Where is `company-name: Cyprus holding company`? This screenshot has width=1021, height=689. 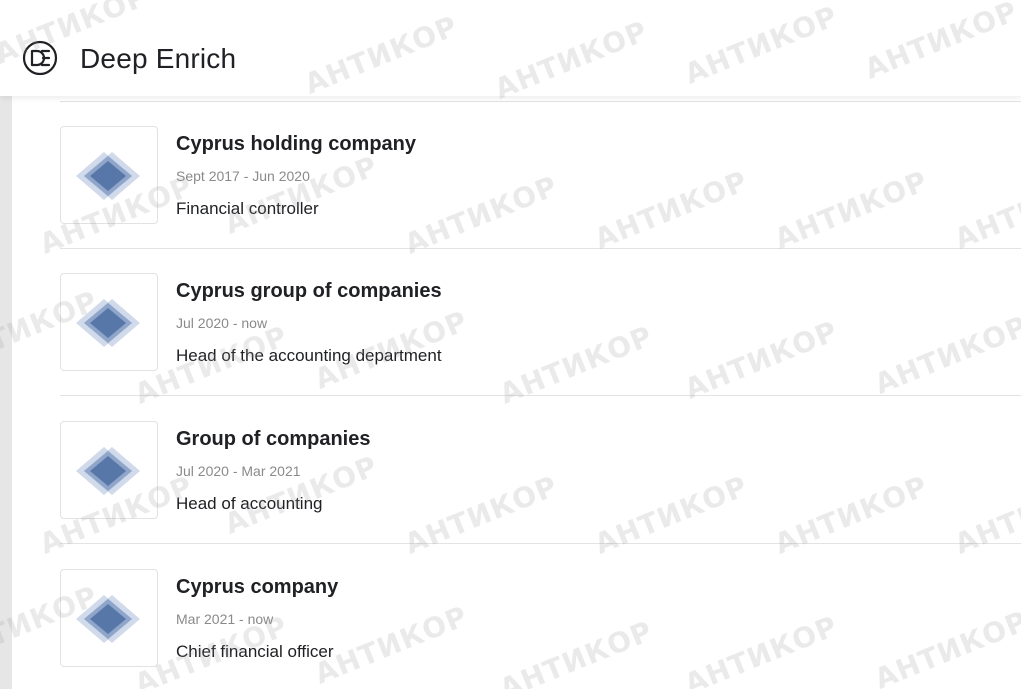 company-name: Cyprus holding company is located at coordinates (296, 144).